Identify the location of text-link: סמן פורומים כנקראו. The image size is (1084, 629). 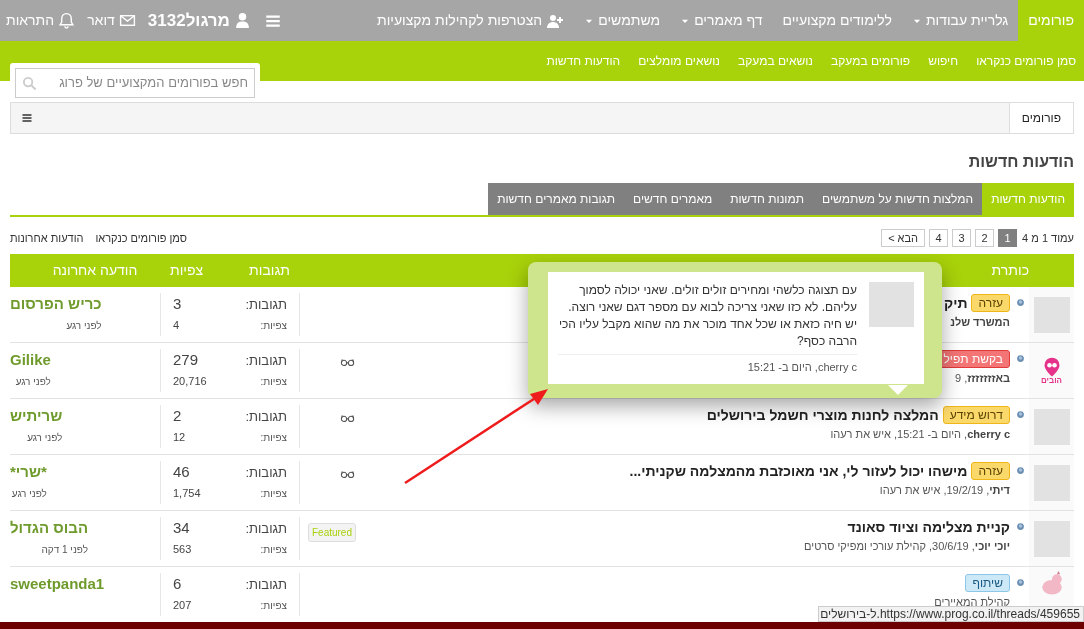
(141, 238).